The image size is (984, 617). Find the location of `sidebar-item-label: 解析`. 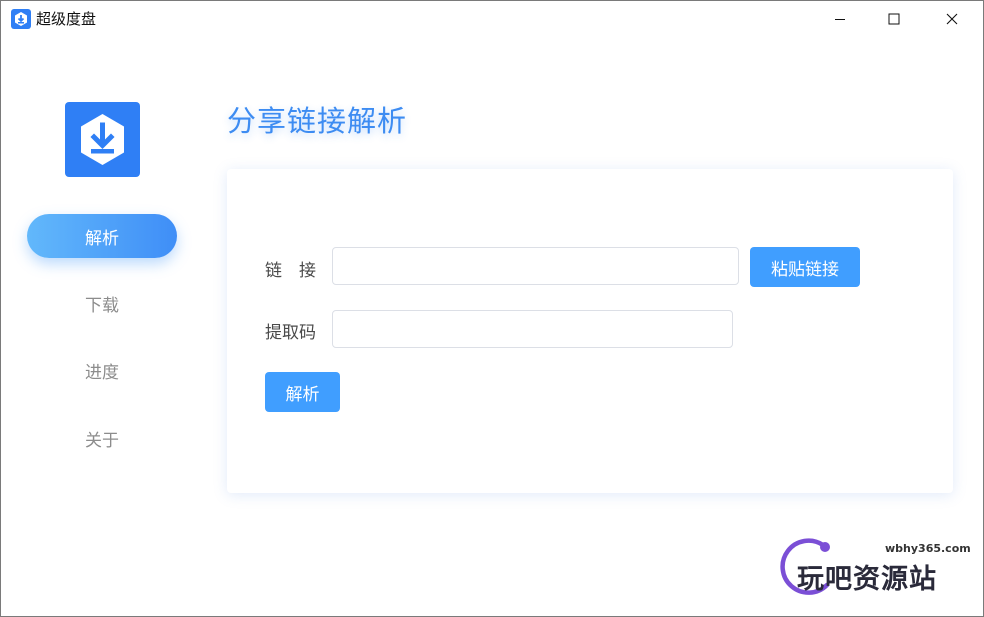

sidebar-item-label: 解析 is located at coordinates (102, 238).